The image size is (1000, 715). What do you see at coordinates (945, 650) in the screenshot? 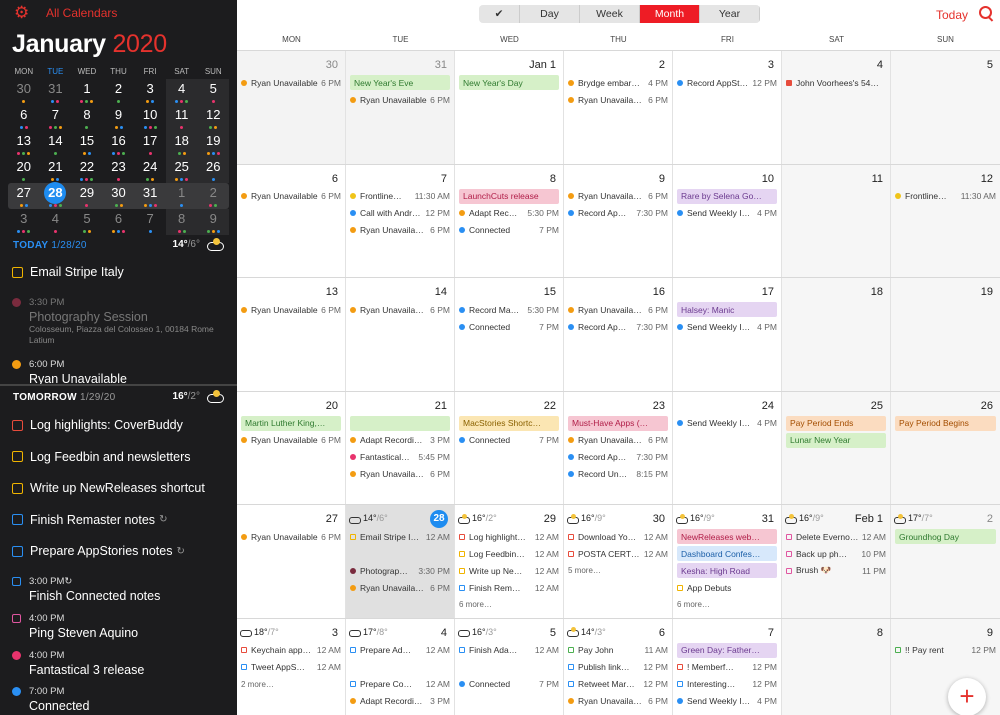
I see `calendar-event: !! Pay rent 12 PM` at bounding box center [945, 650].